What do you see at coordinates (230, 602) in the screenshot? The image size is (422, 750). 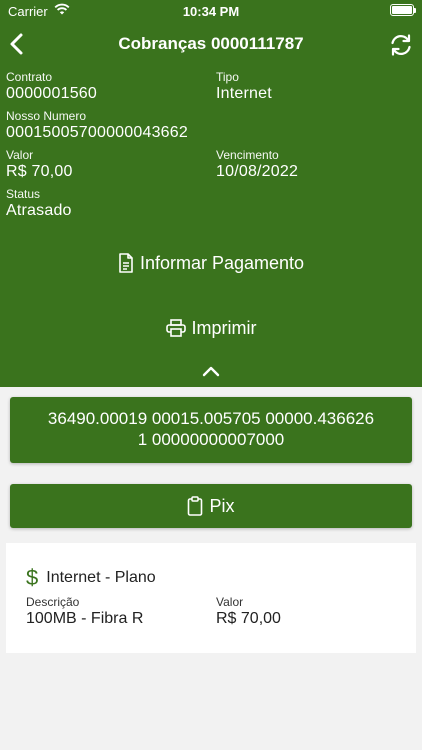 I see `item-valor-label: Valor` at bounding box center [230, 602].